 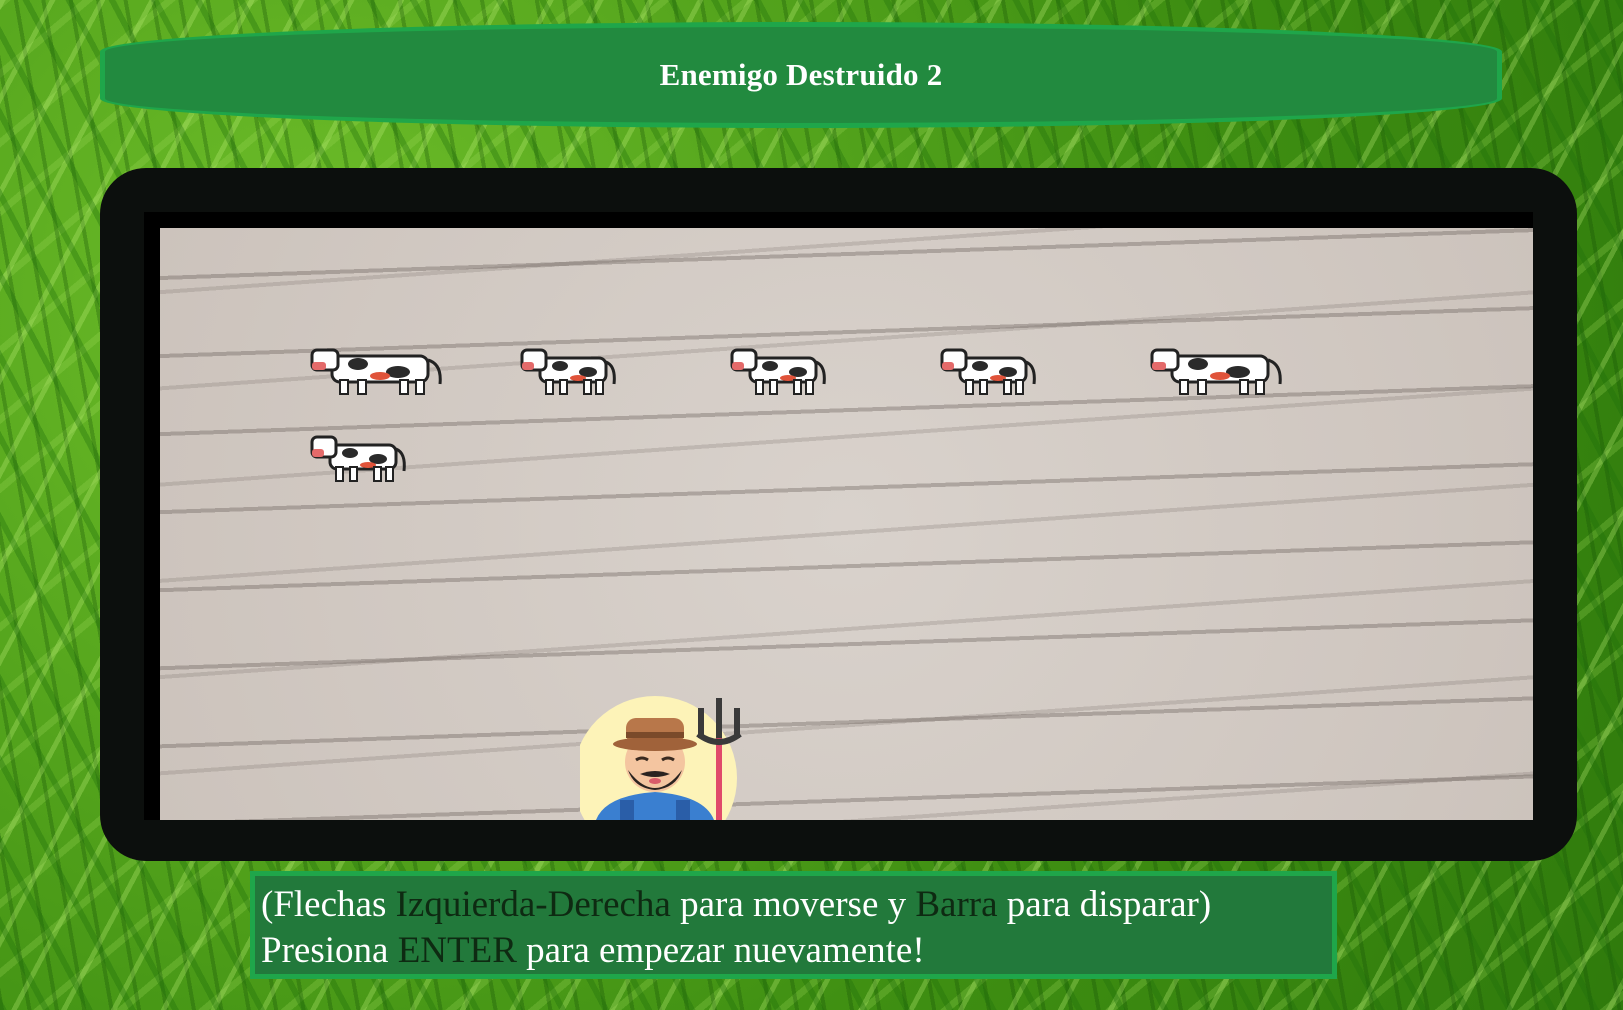 What do you see at coordinates (838, 220) in the screenshot?
I see `canvas-border-top` at bounding box center [838, 220].